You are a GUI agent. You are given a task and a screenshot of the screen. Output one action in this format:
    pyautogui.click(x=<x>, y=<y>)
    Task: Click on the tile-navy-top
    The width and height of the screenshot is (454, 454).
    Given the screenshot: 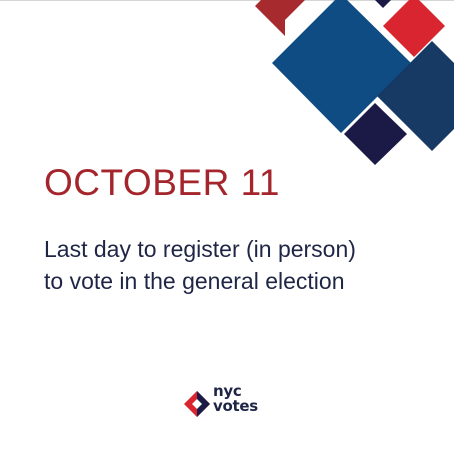 What is the action you would take?
    pyautogui.click(x=383, y=4)
    